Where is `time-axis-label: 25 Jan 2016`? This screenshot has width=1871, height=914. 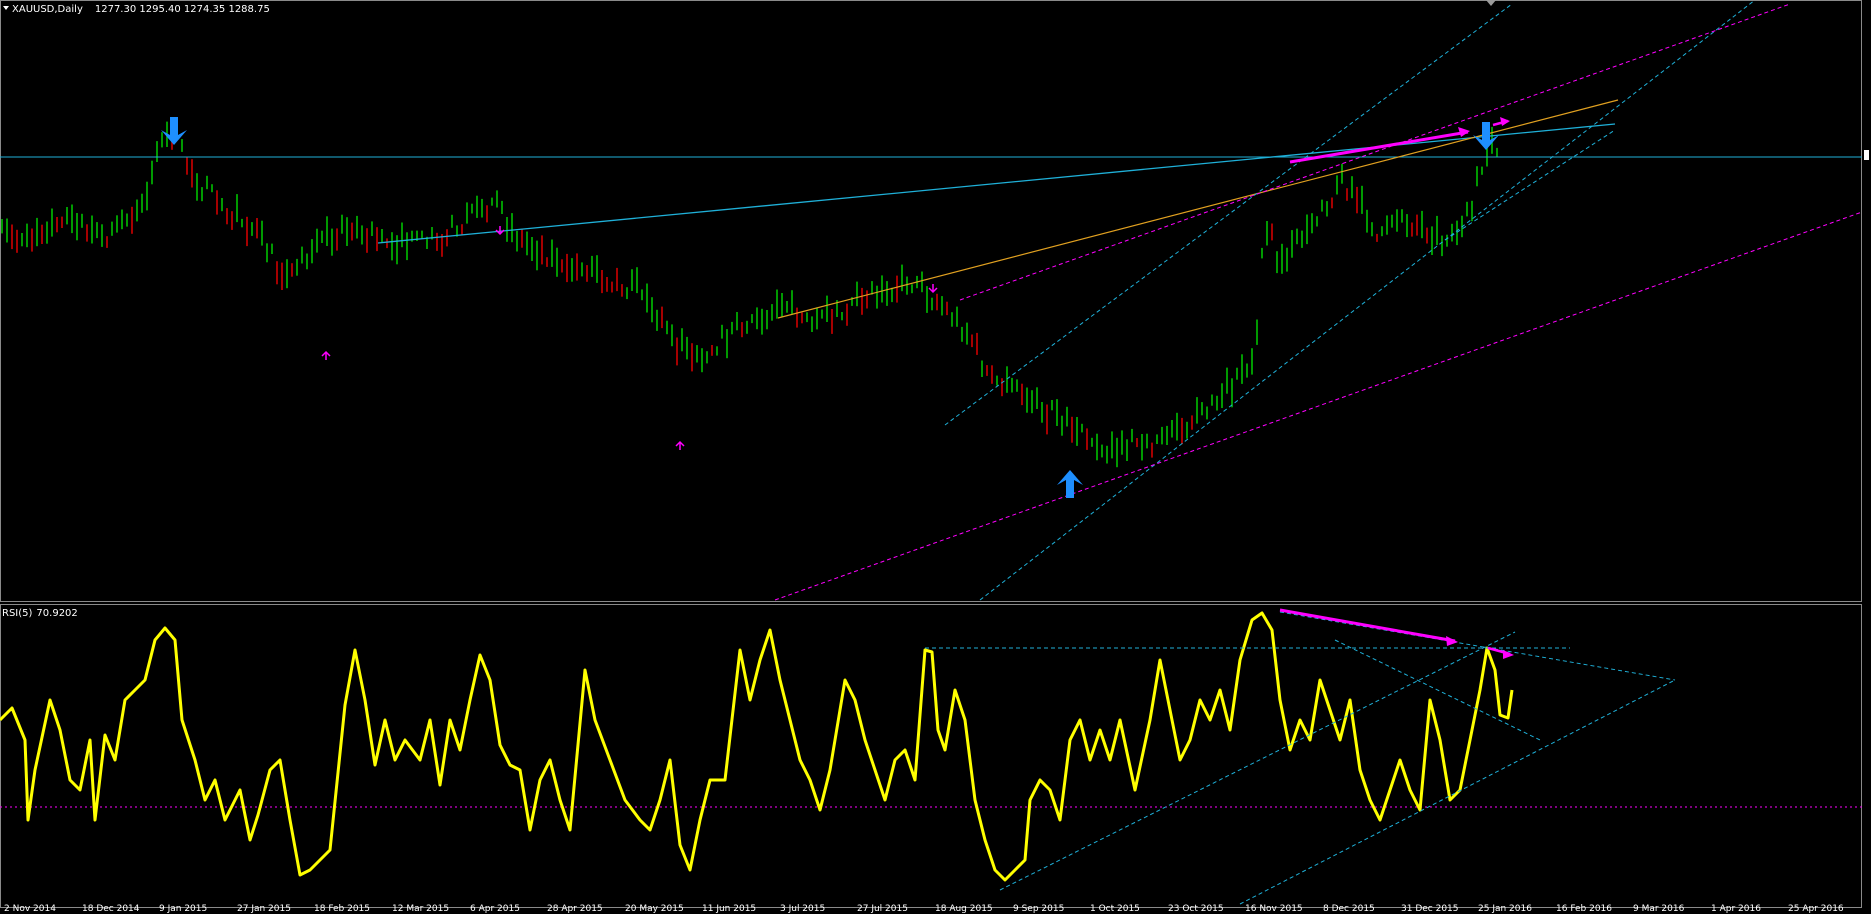 time-axis-label: 25 Jan 2016 is located at coordinates (1505, 909).